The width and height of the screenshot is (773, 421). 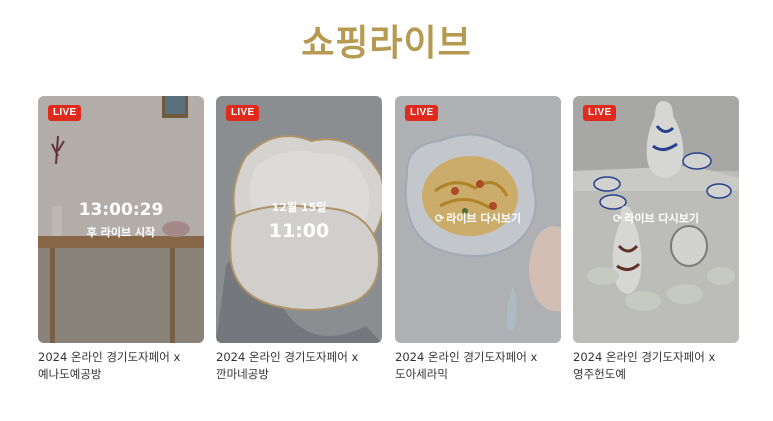 What do you see at coordinates (121, 210) in the screenshot?
I see `countdown-time: 13:00:29` at bounding box center [121, 210].